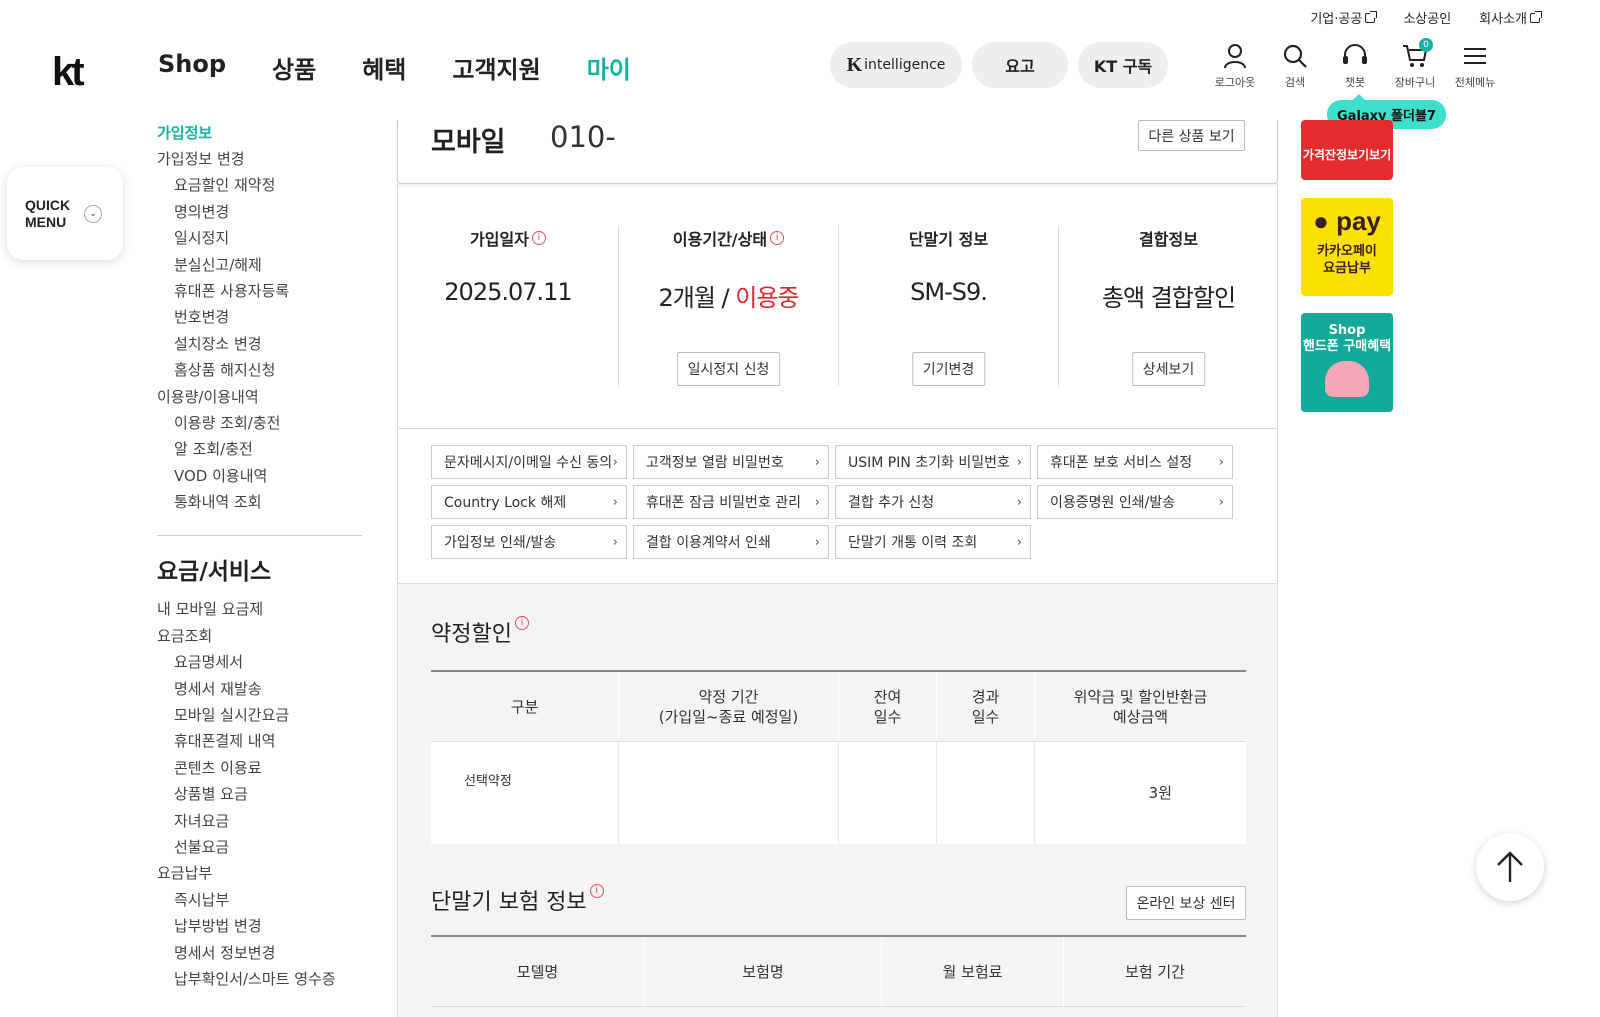  Describe the element at coordinates (68, 72) in the screenshot. I see `kt-logo: kt` at that location.